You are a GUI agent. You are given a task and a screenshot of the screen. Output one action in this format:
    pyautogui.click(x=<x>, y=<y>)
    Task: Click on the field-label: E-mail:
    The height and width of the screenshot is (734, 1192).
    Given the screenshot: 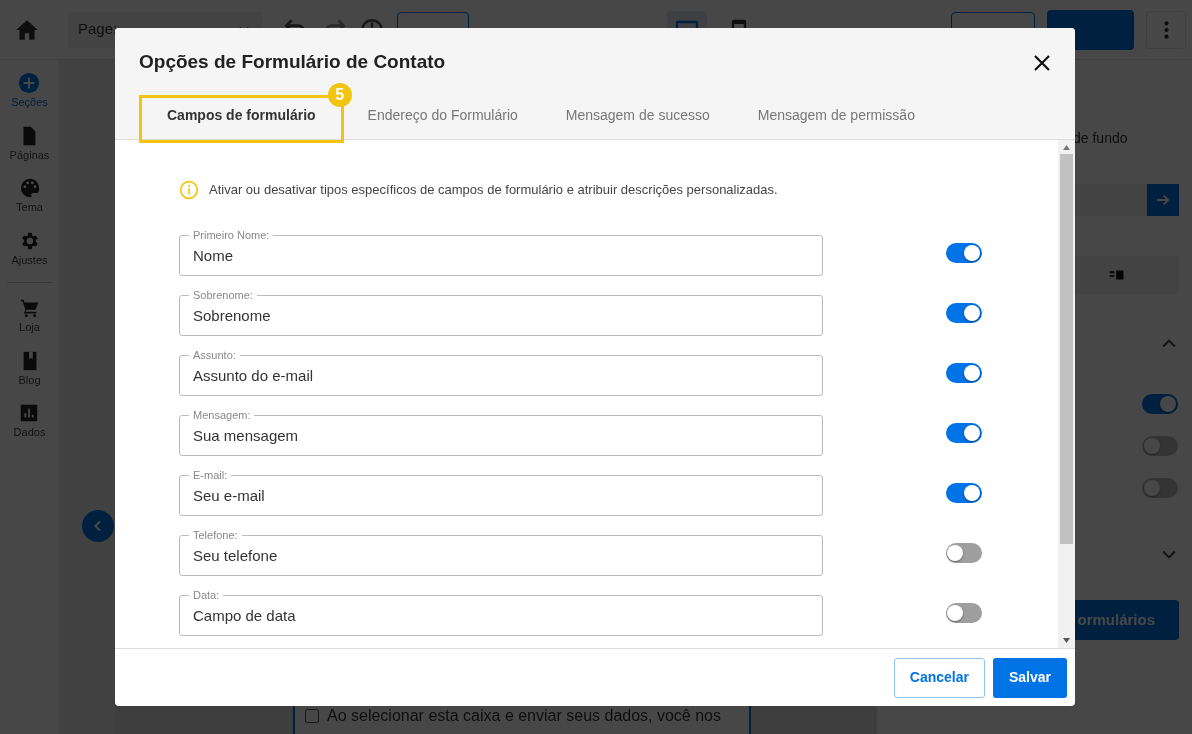 What is the action you would take?
    pyautogui.click(x=210, y=475)
    